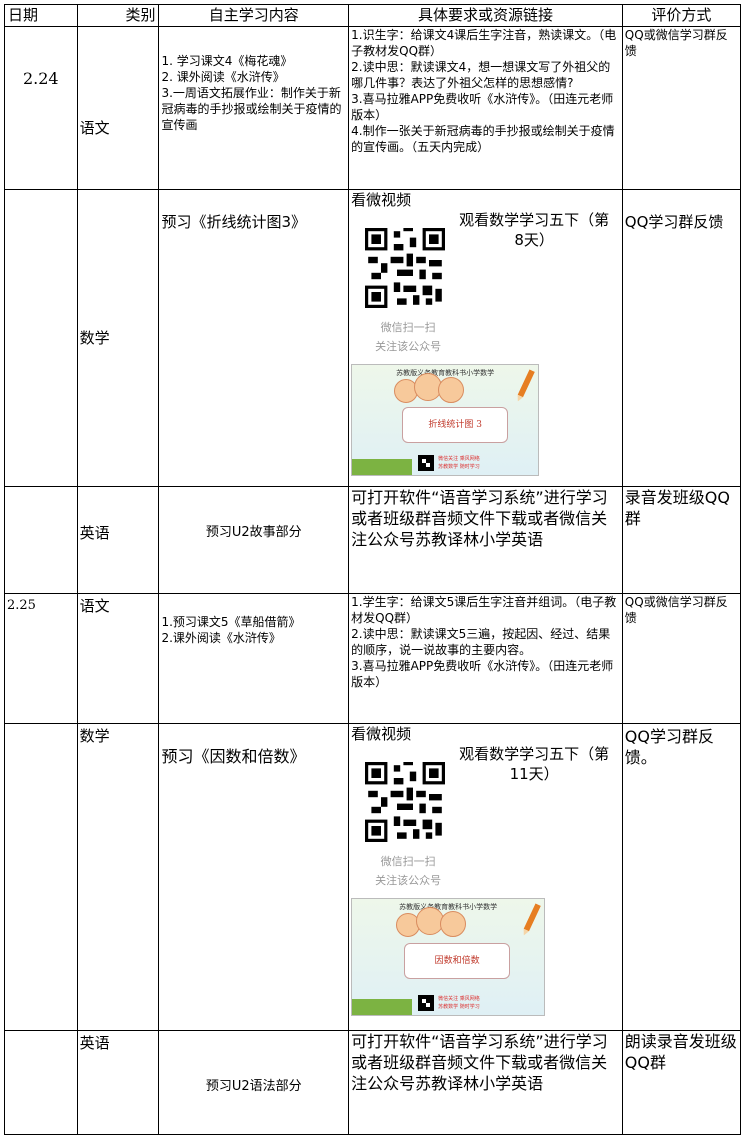 This screenshot has width=750, height=1145. What do you see at coordinates (41, 15) in the screenshot?
I see `header-date: 日期` at bounding box center [41, 15].